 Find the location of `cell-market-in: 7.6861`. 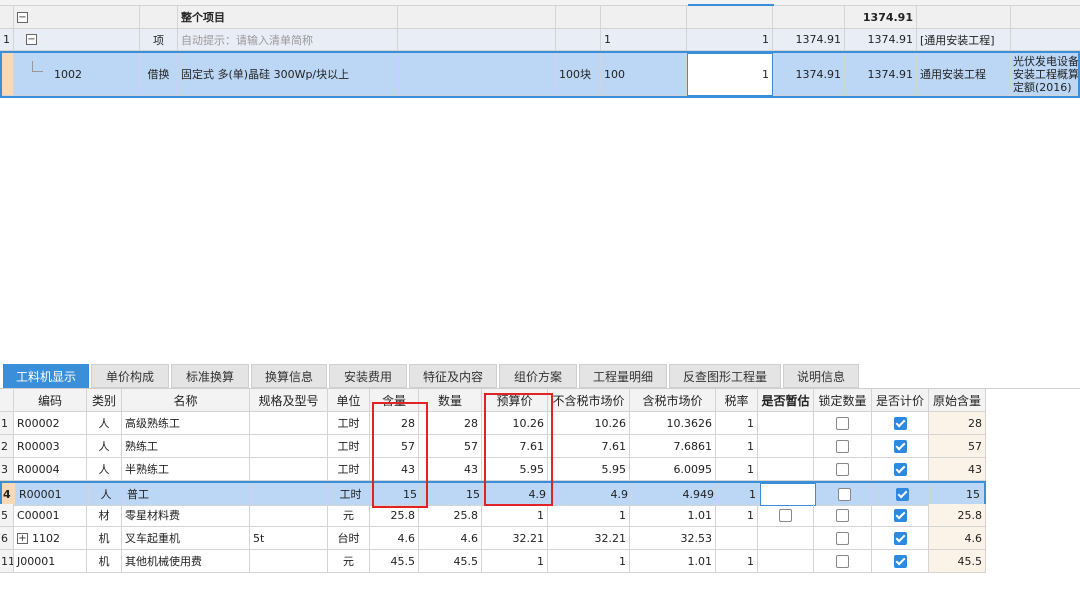

cell-market-in: 7.6861 is located at coordinates (673, 446).